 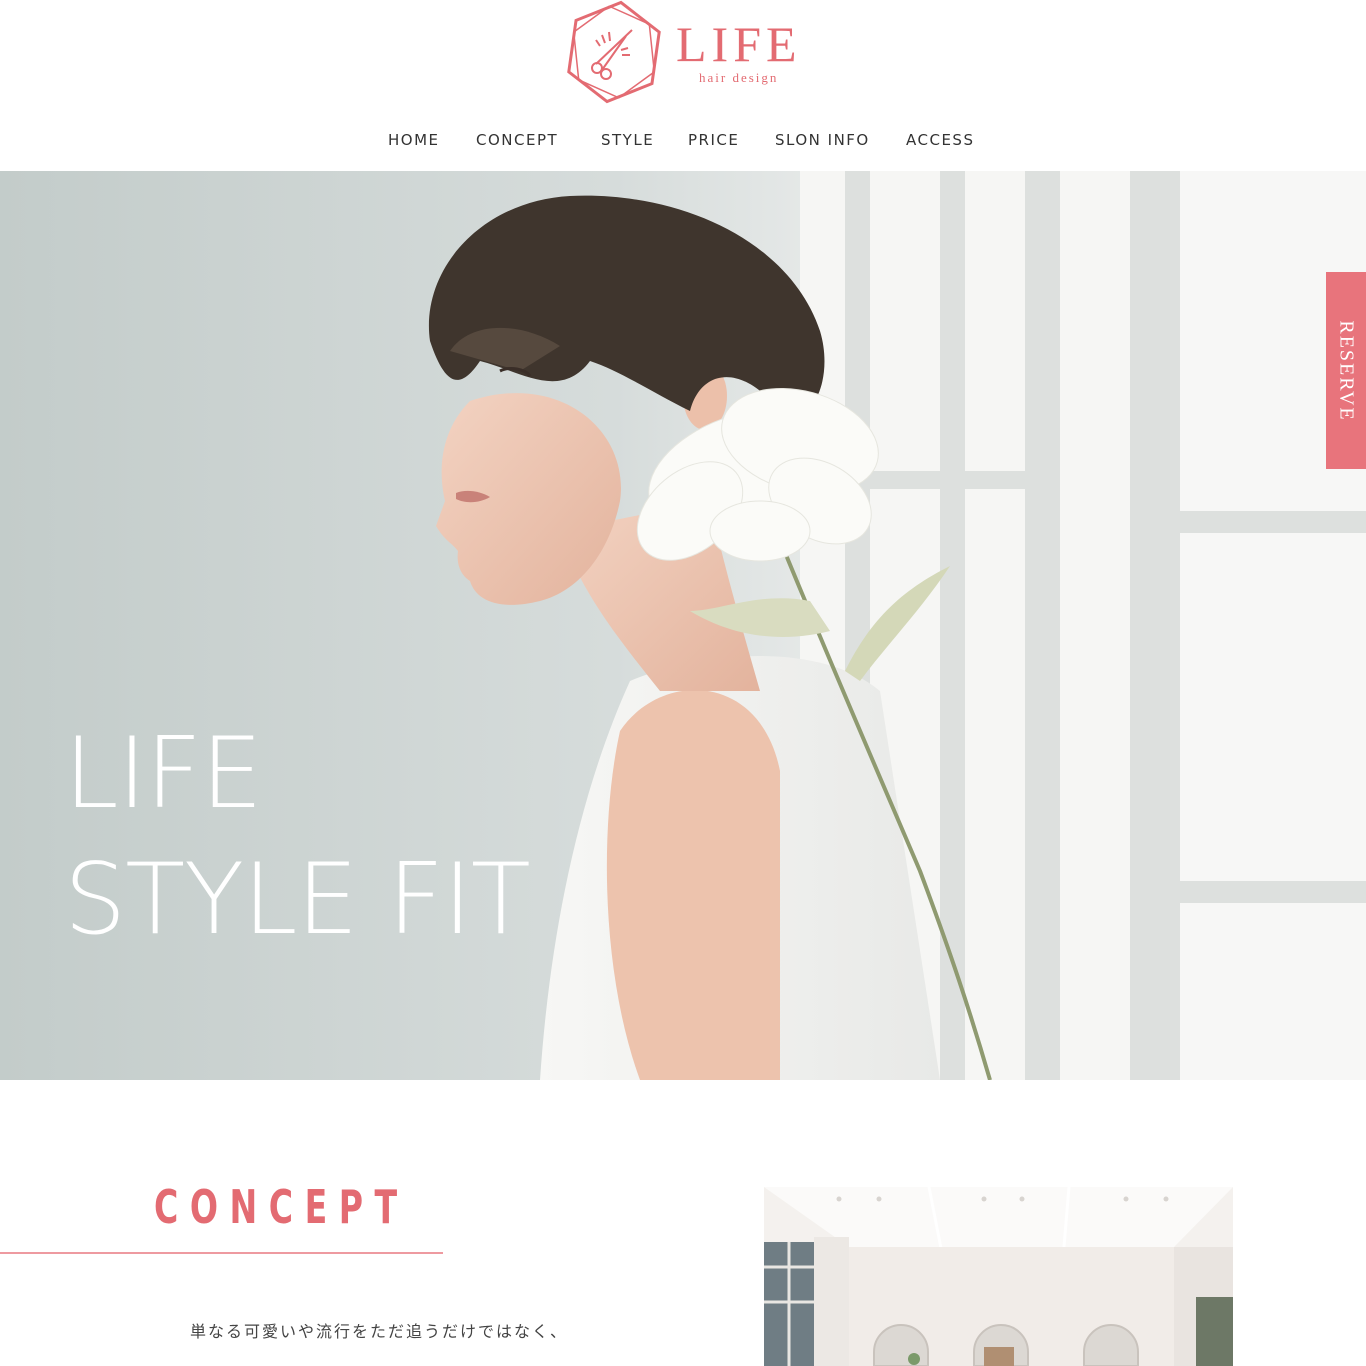 What do you see at coordinates (414, 140) in the screenshot?
I see `nav-home: HOME` at bounding box center [414, 140].